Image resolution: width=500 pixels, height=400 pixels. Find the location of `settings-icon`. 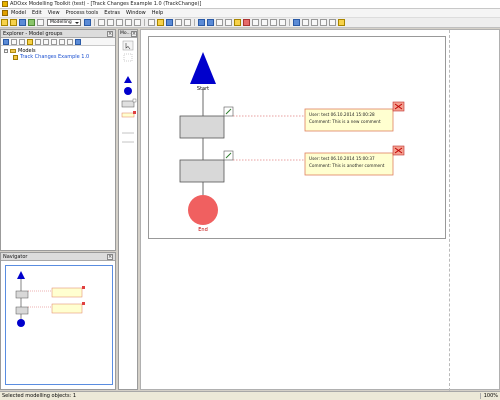

settings-icon is located at coordinates (70, 41).